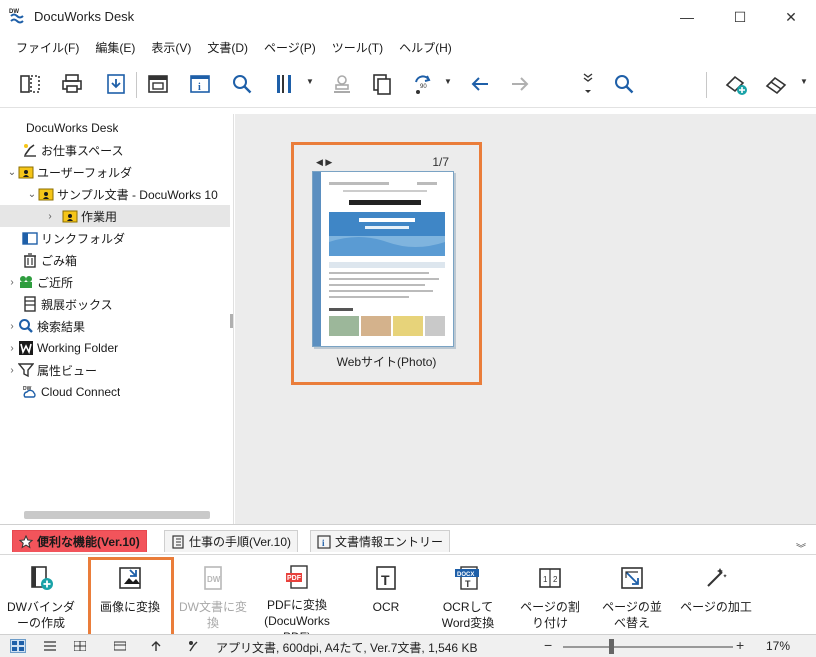  Describe the element at coordinates (129, 607) in the screenshot. I see `function-label: 画像に変換` at that location.